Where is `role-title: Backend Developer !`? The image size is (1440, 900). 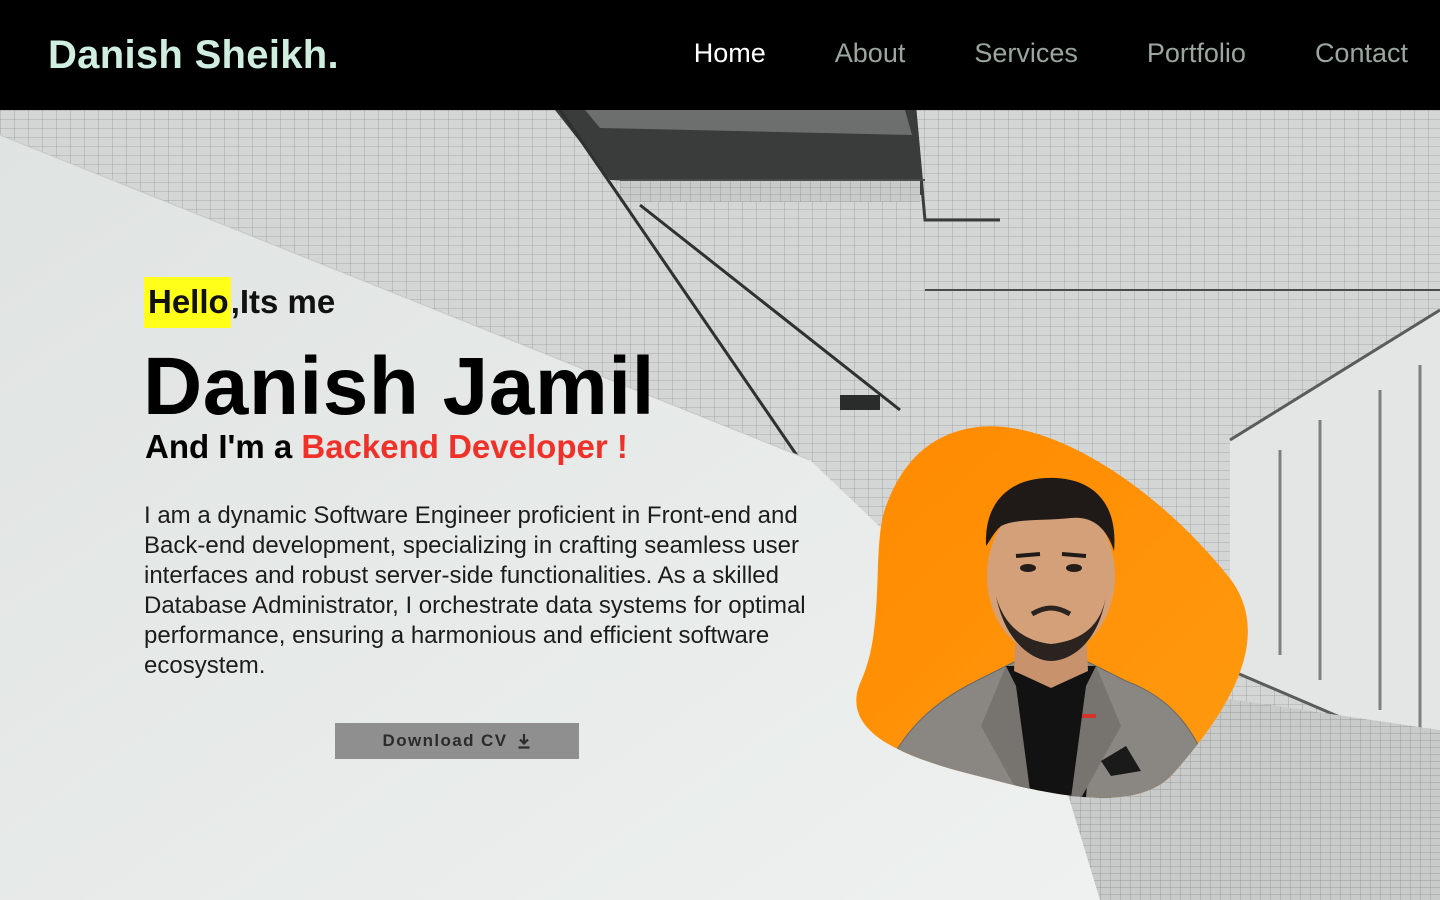
role-title: Backend Developer ! is located at coordinates (464, 446).